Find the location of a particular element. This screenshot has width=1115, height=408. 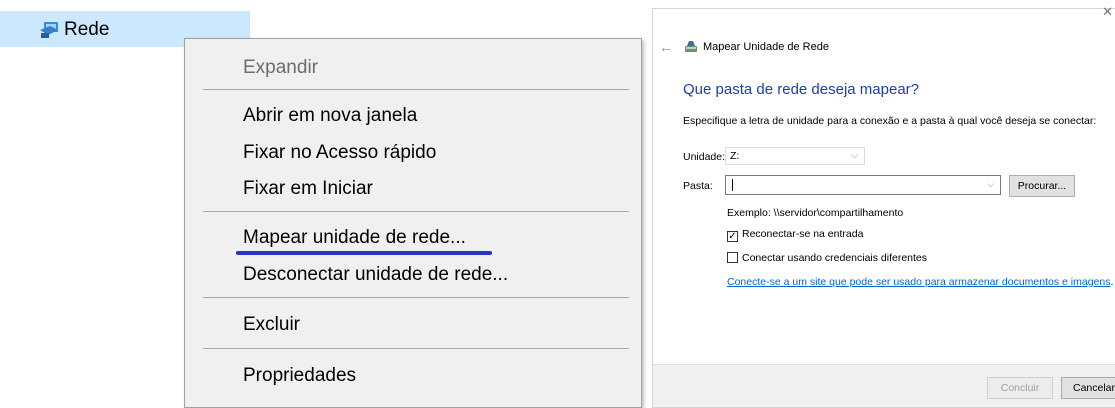

dialog-title: Mapear Unidade de Rede is located at coordinates (766, 47).